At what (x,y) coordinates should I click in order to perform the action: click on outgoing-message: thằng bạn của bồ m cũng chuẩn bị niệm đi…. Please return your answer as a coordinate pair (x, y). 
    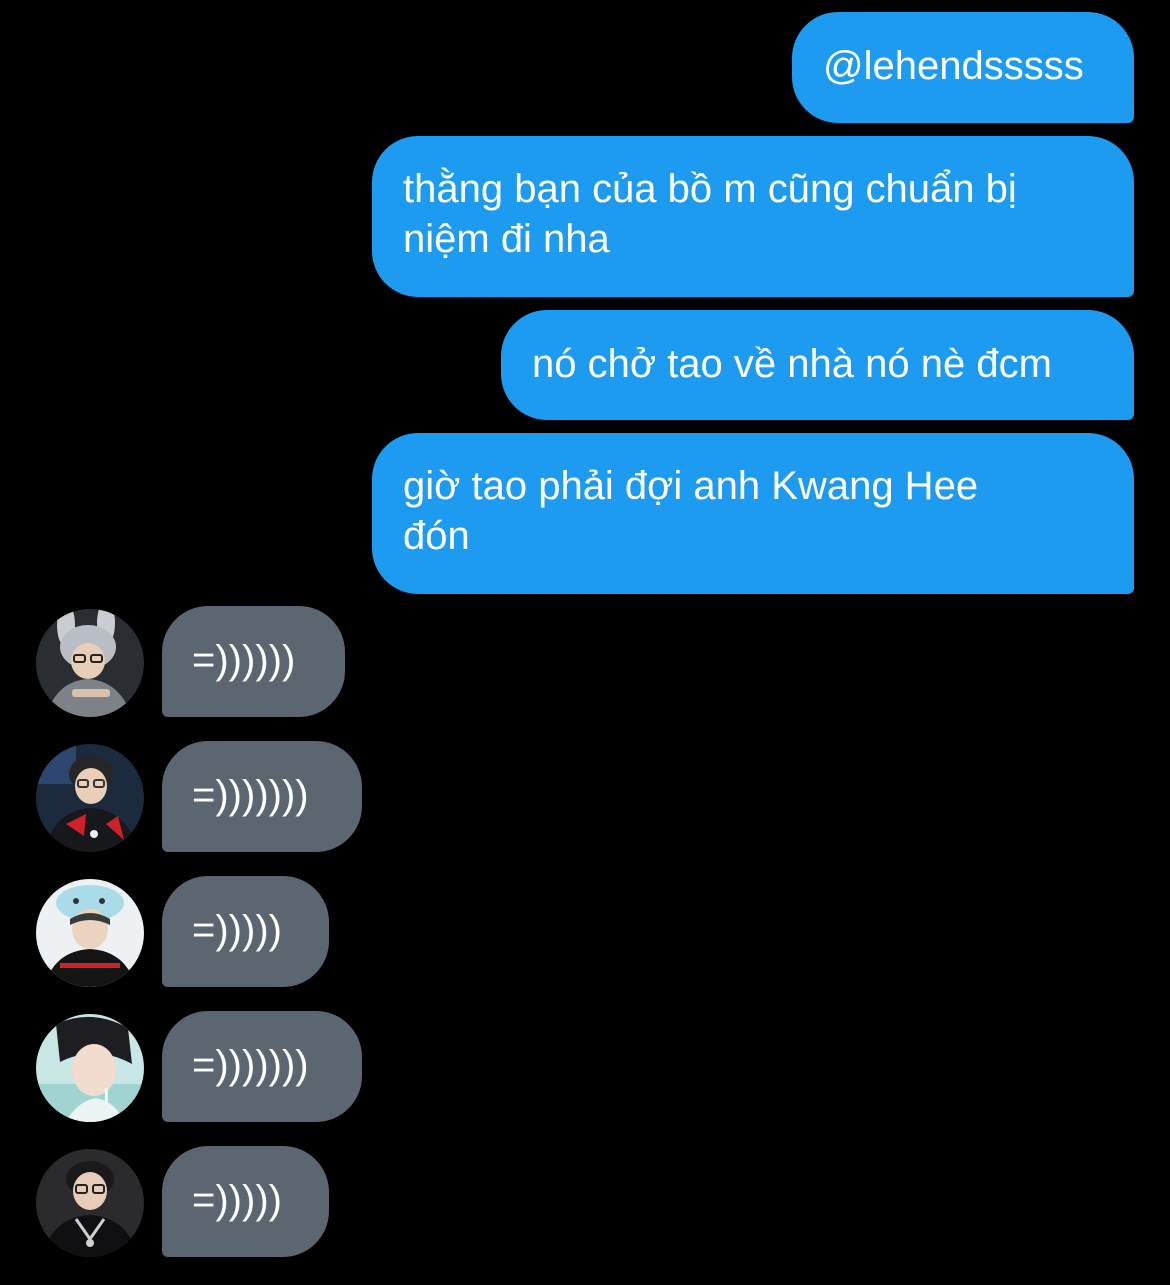
    Looking at the image, I should click on (753, 216).